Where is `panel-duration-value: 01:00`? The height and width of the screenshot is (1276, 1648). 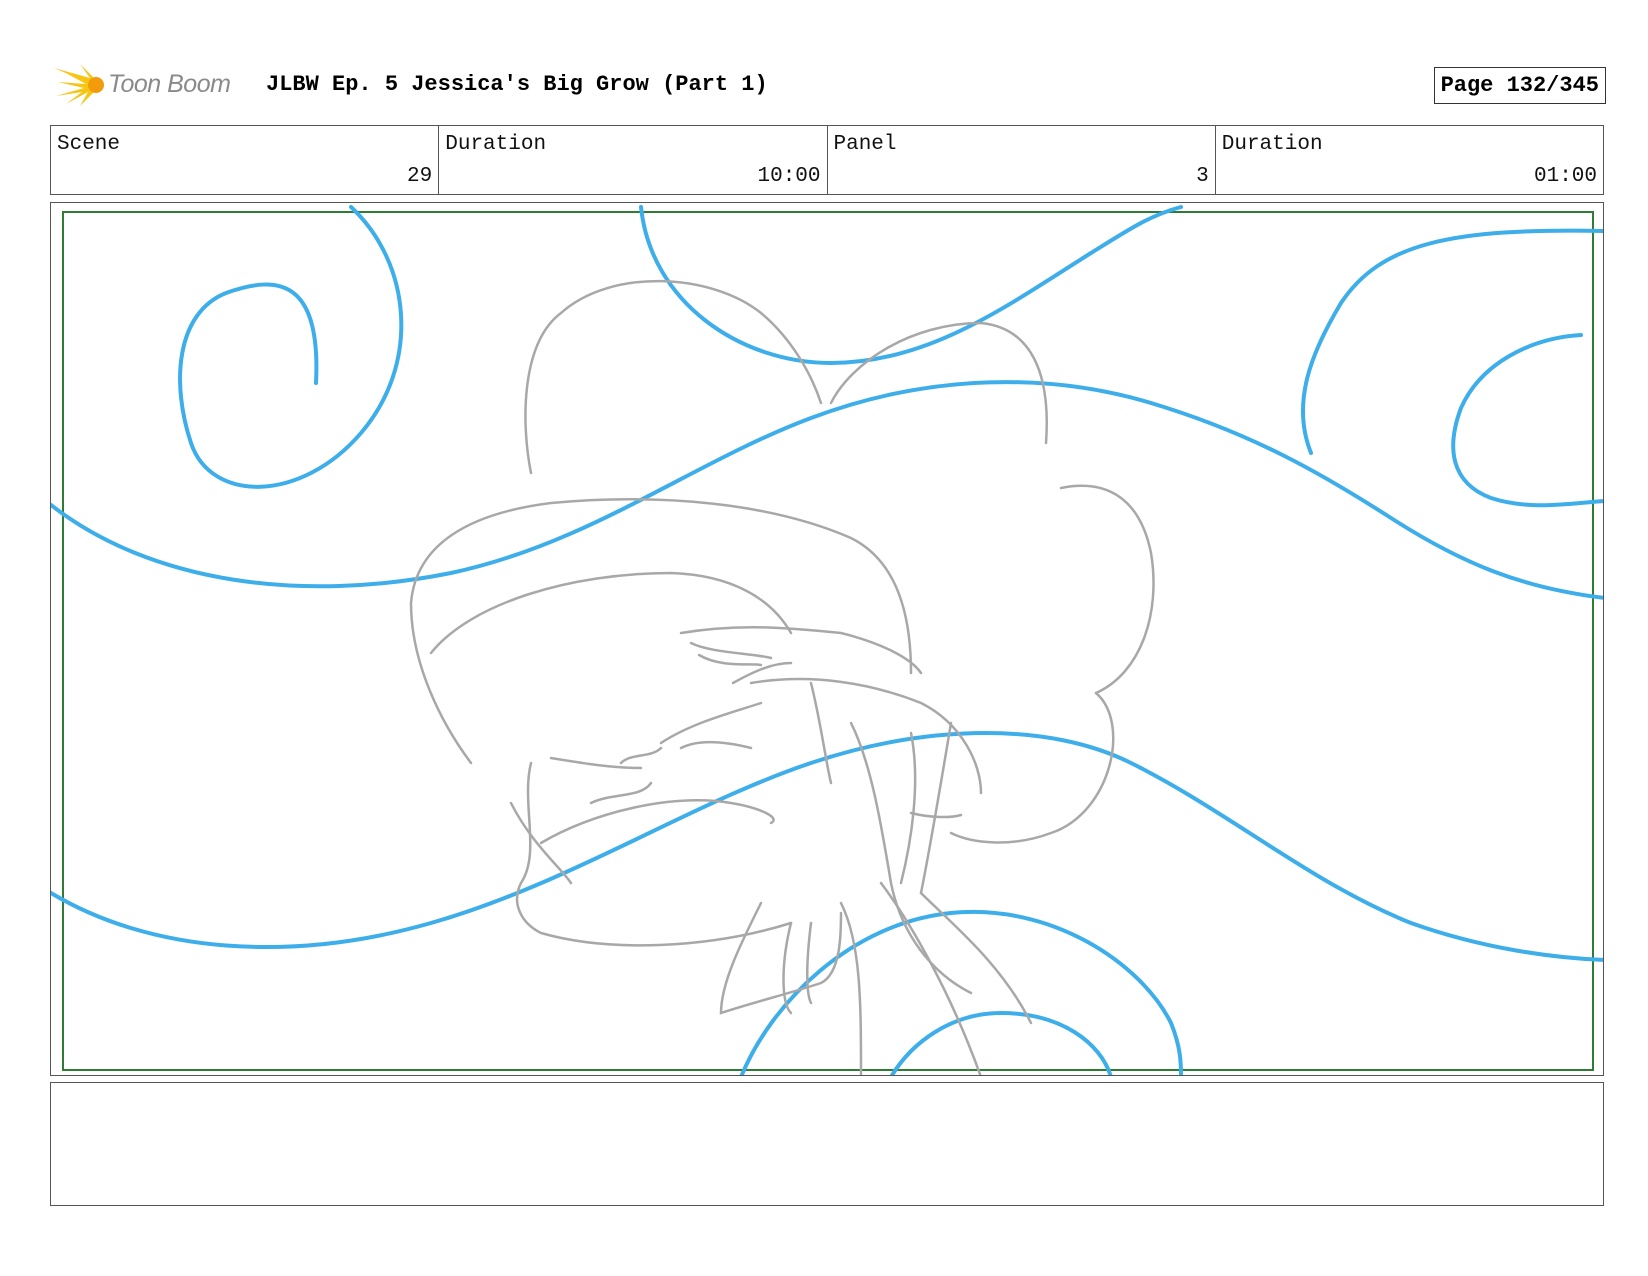
panel-duration-value: 01:00 is located at coordinates (1565, 176).